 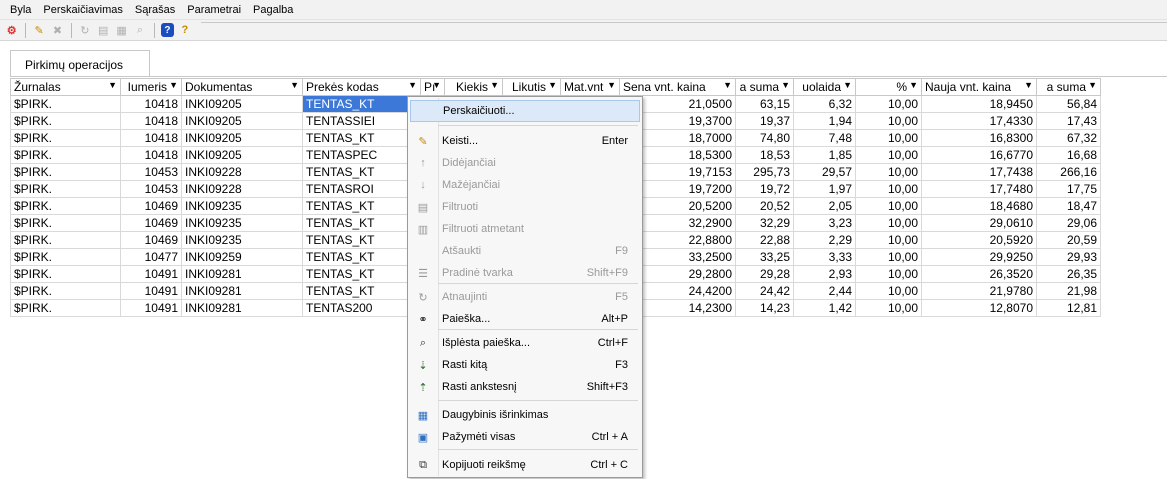 What do you see at coordinates (824, 104) in the screenshot?
I see `table-cell: 6,32` at bounding box center [824, 104].